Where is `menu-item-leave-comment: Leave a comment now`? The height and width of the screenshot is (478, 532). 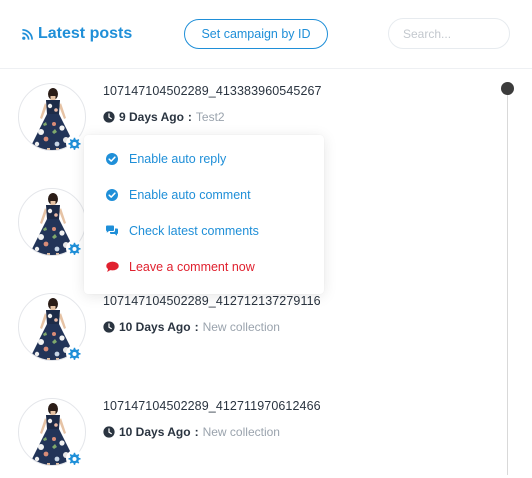 menu-item-leave-comment: Leave a comment now is located at coordinates (204, 267).